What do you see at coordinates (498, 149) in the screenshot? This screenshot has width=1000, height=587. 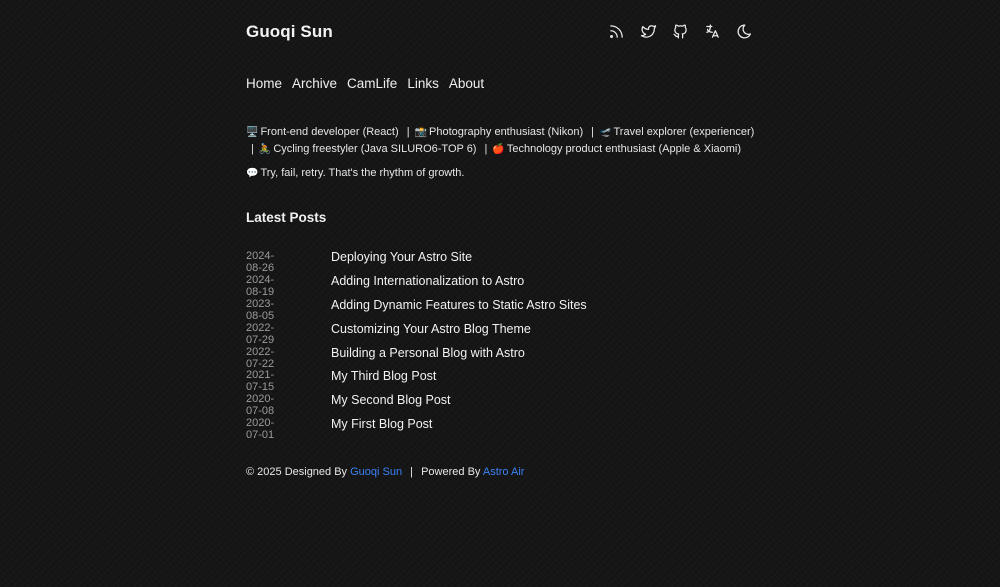 I see `apple-icon: 🍎` at bounding box center [498, 149].